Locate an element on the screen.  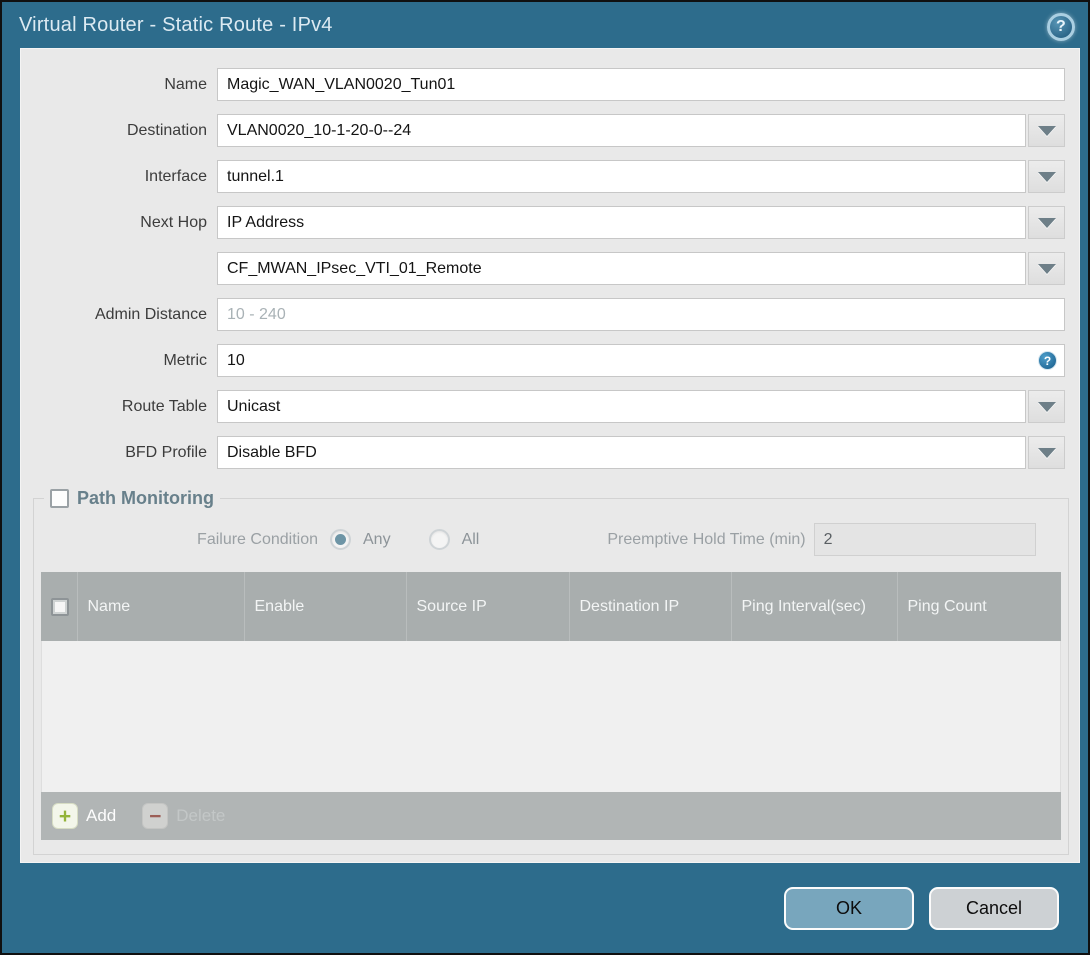
dialog-titlebar: Virtual Router - Static Route - IPv4 ? is located at coordinates (545, 25).